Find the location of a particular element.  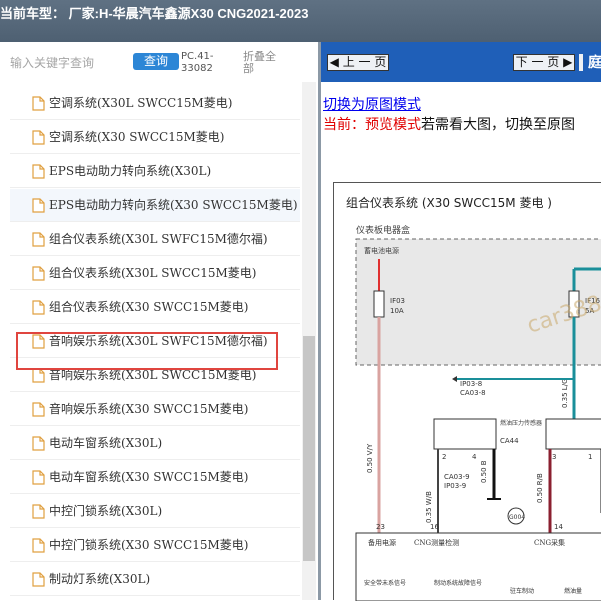

list-item: 组合仪表系统(X30L SWFC15M德尔福) is located at coordinates (155, 239).